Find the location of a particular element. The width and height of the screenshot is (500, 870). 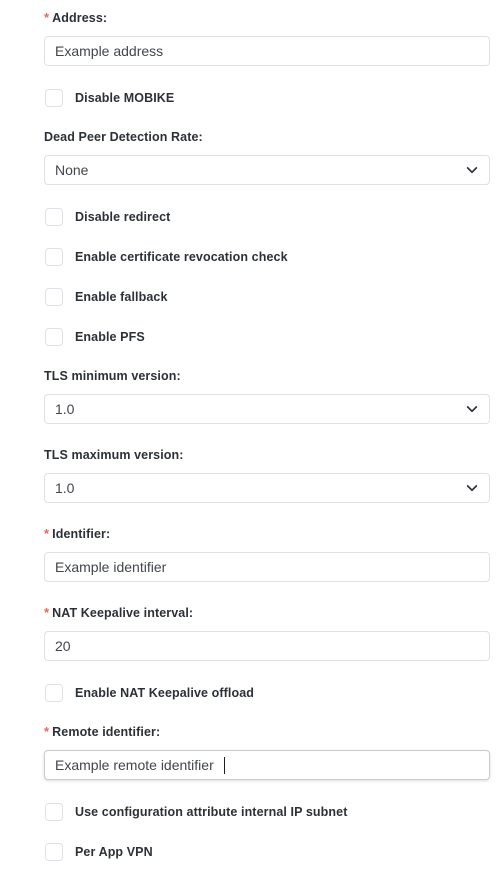

remote-identifier-input is located at coordinates (267, 765).